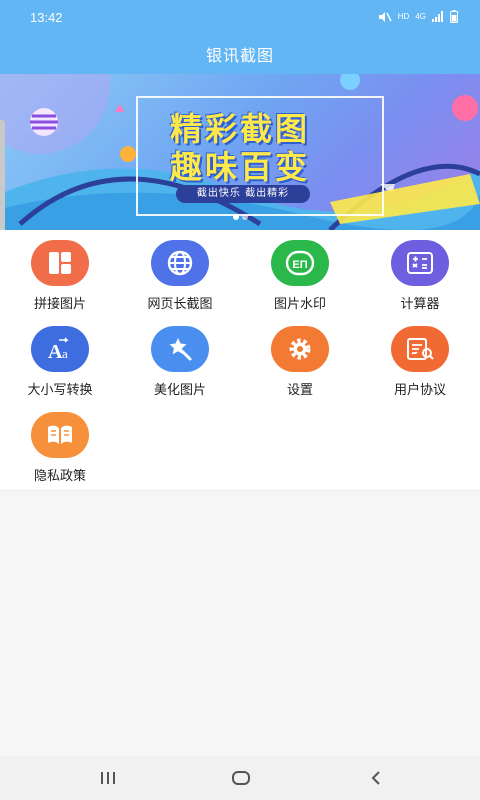 The height and width of the screenshot is (800, 480). Describe the element at coordinates (437, 16) in the screenshot. I see `signal-icon` at that location.